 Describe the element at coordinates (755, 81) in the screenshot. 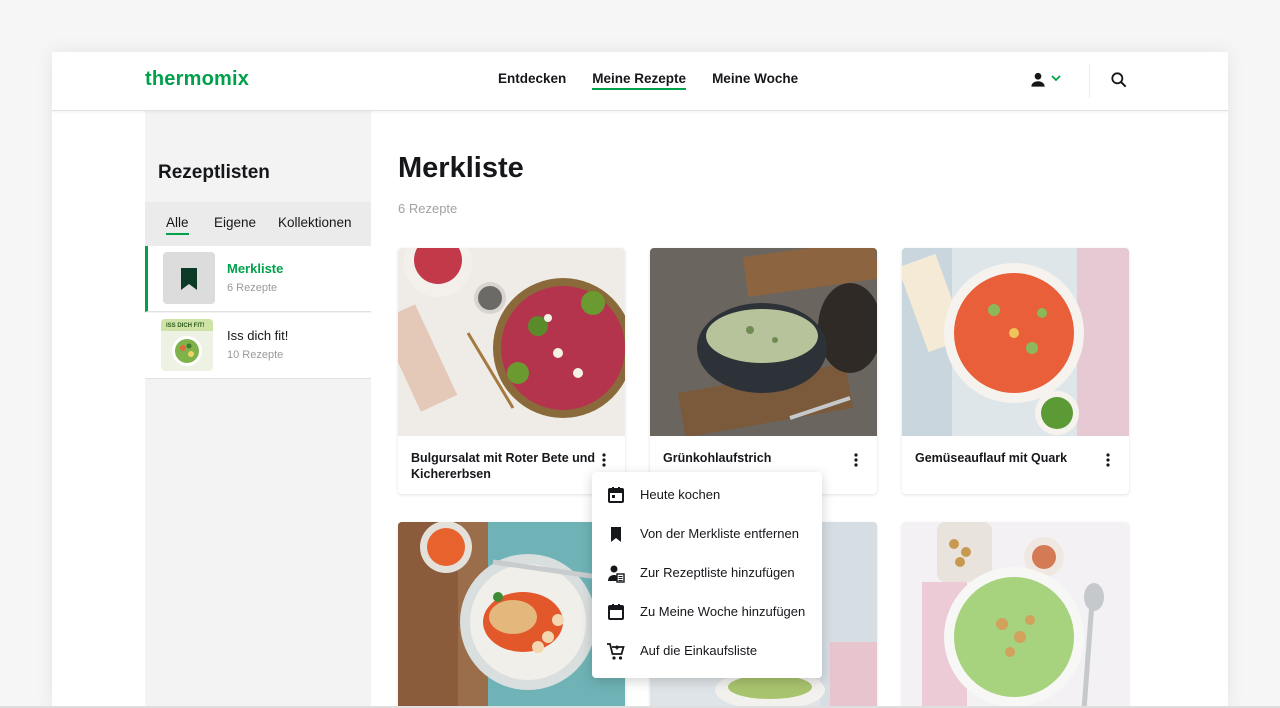

I see `nav-meine-woche: Meine Woche` at that location.